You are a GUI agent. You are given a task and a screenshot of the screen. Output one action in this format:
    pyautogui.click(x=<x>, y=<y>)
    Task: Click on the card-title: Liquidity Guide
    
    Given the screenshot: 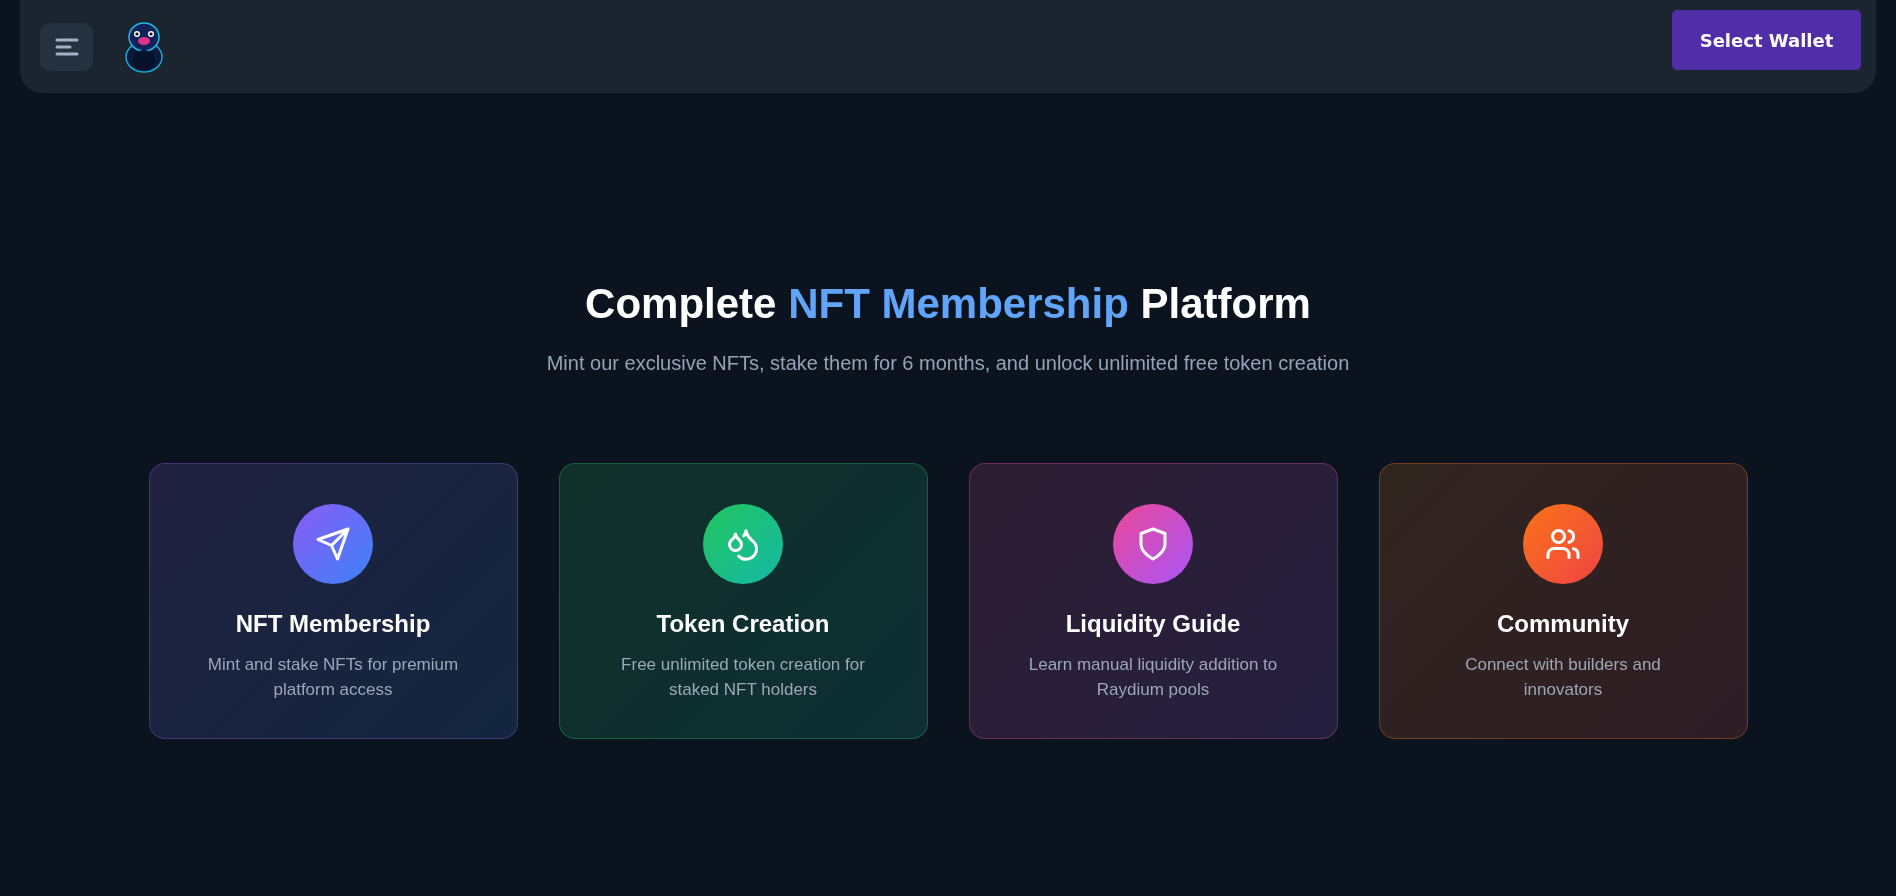 What is the action you would take?
    pyautogui.click(x=1153, y=624)
    